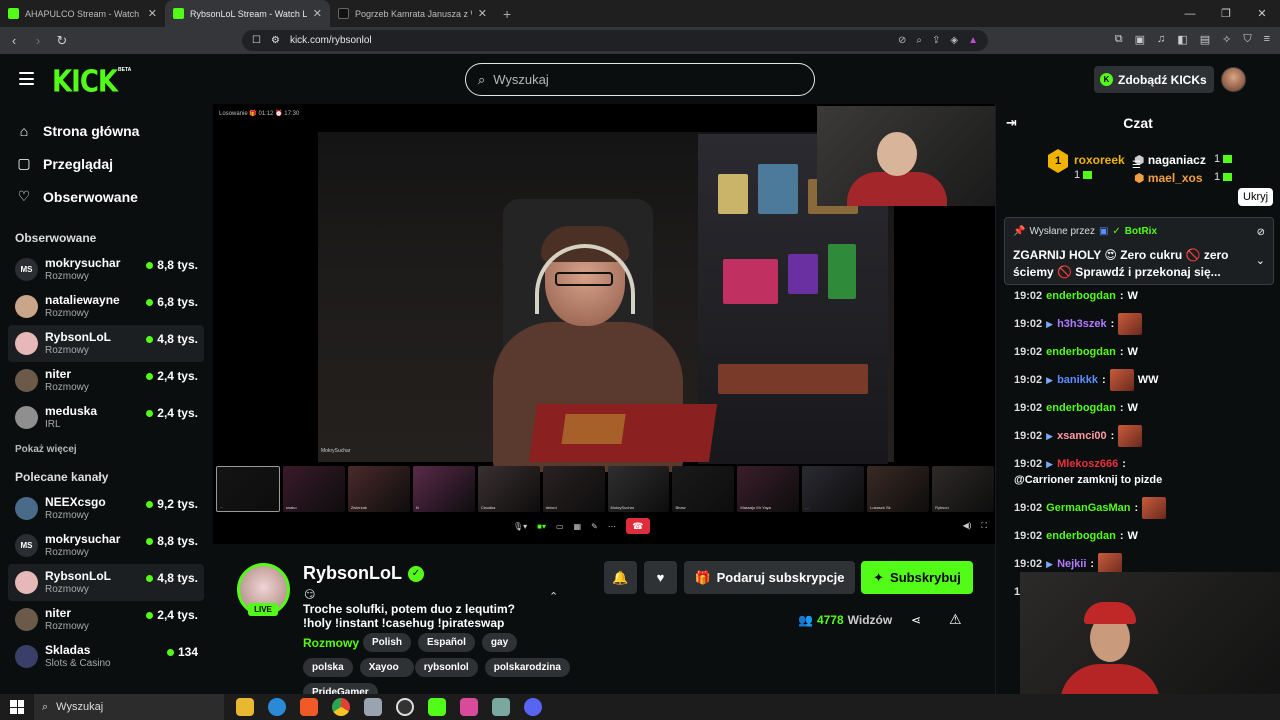 The image size is (1280, 720). Describe the element at coordinates (106, 130) in the screenshot. I see `nav-home: ⌂ Strona główna` at that location.